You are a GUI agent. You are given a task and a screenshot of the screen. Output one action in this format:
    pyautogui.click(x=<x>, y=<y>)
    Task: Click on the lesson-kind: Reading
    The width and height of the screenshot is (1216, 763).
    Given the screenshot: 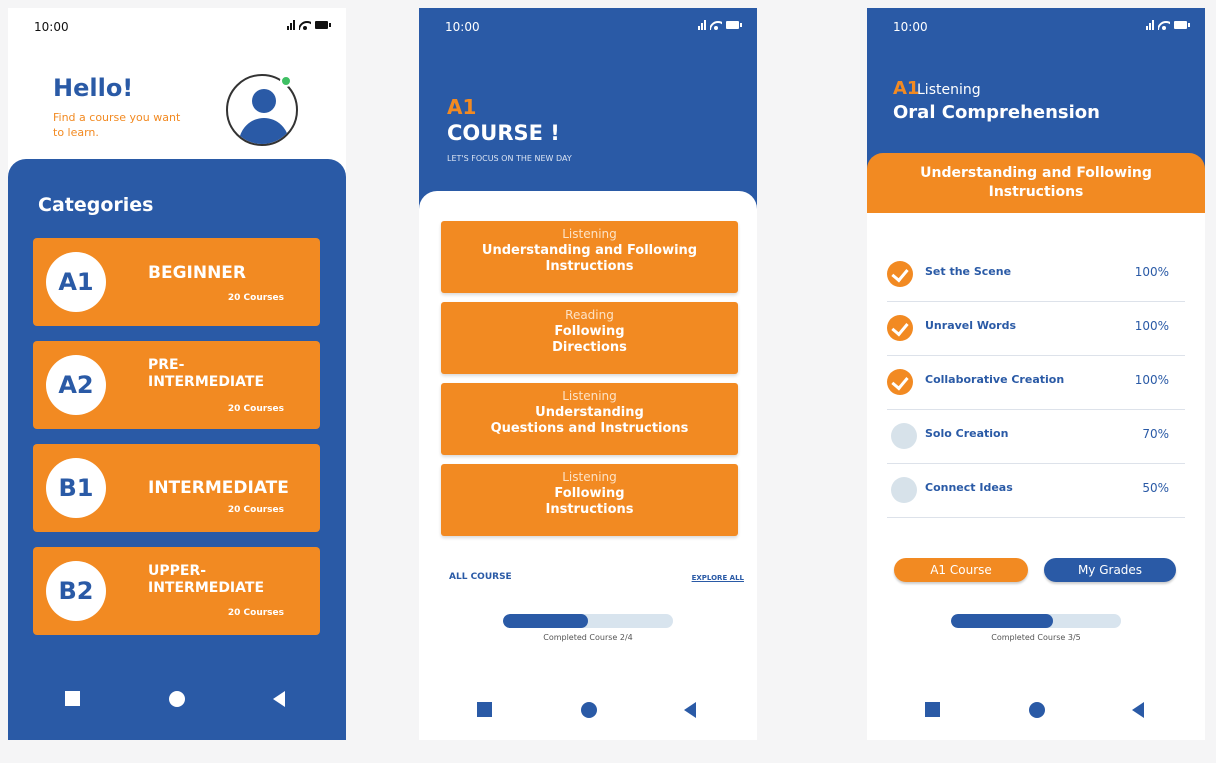 What is the action you would take?
    pyautogui.click(x=589, y=315)
    